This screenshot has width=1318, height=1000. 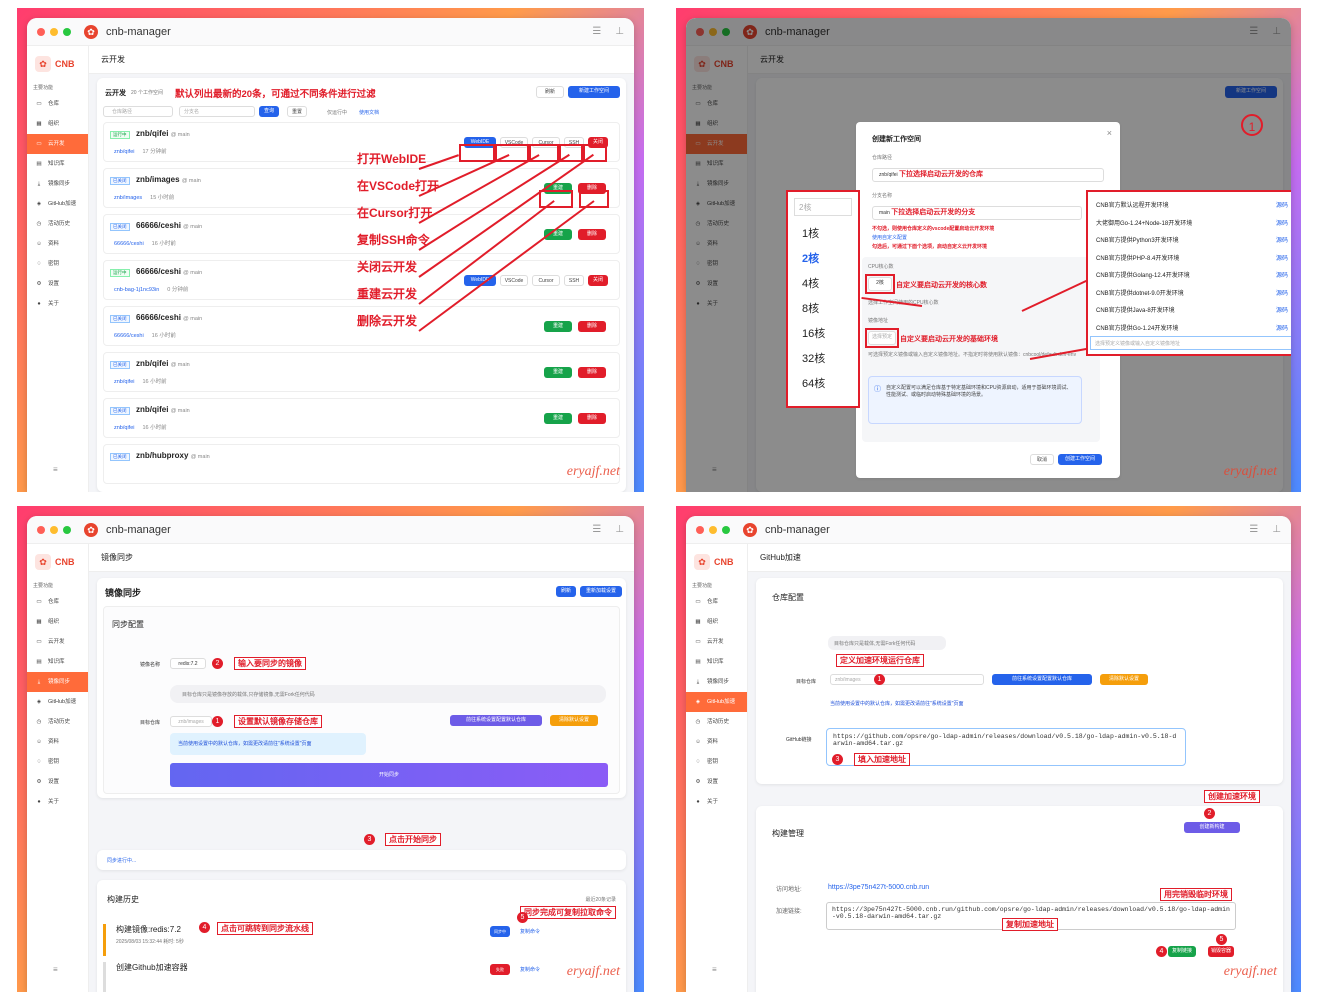 What do you see at coordinates (716, 702) in the screenshot?
I see `sidebar-item: ◈ GitHub加速` at bounding box center [716, 702].